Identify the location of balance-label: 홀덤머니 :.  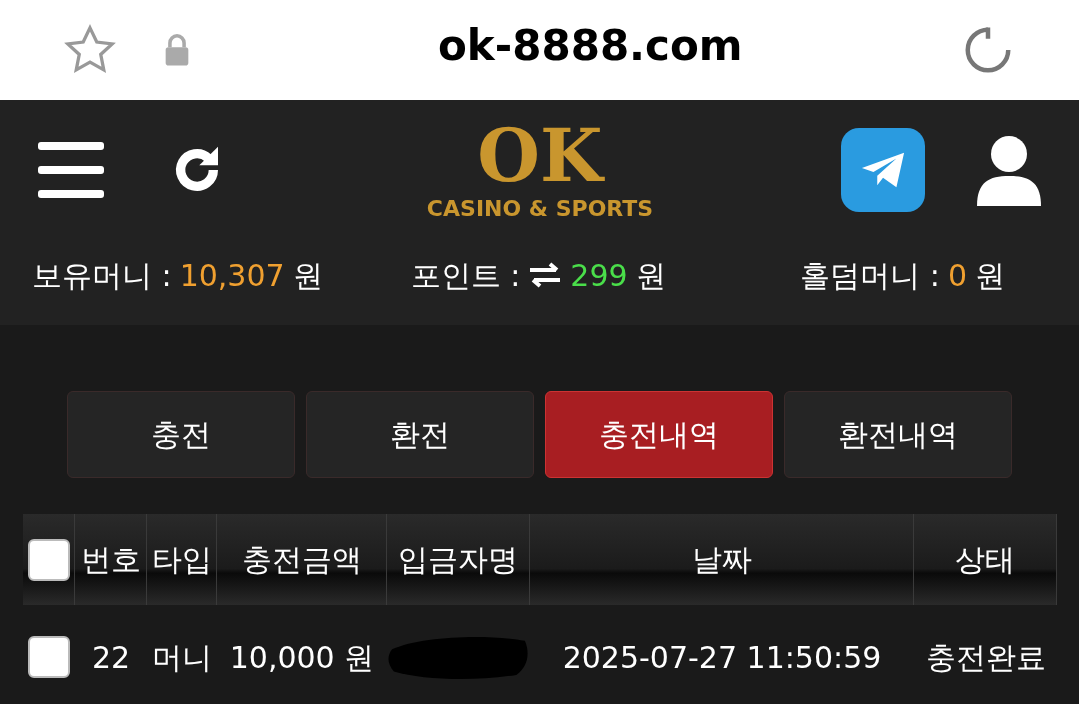
(870, 275).